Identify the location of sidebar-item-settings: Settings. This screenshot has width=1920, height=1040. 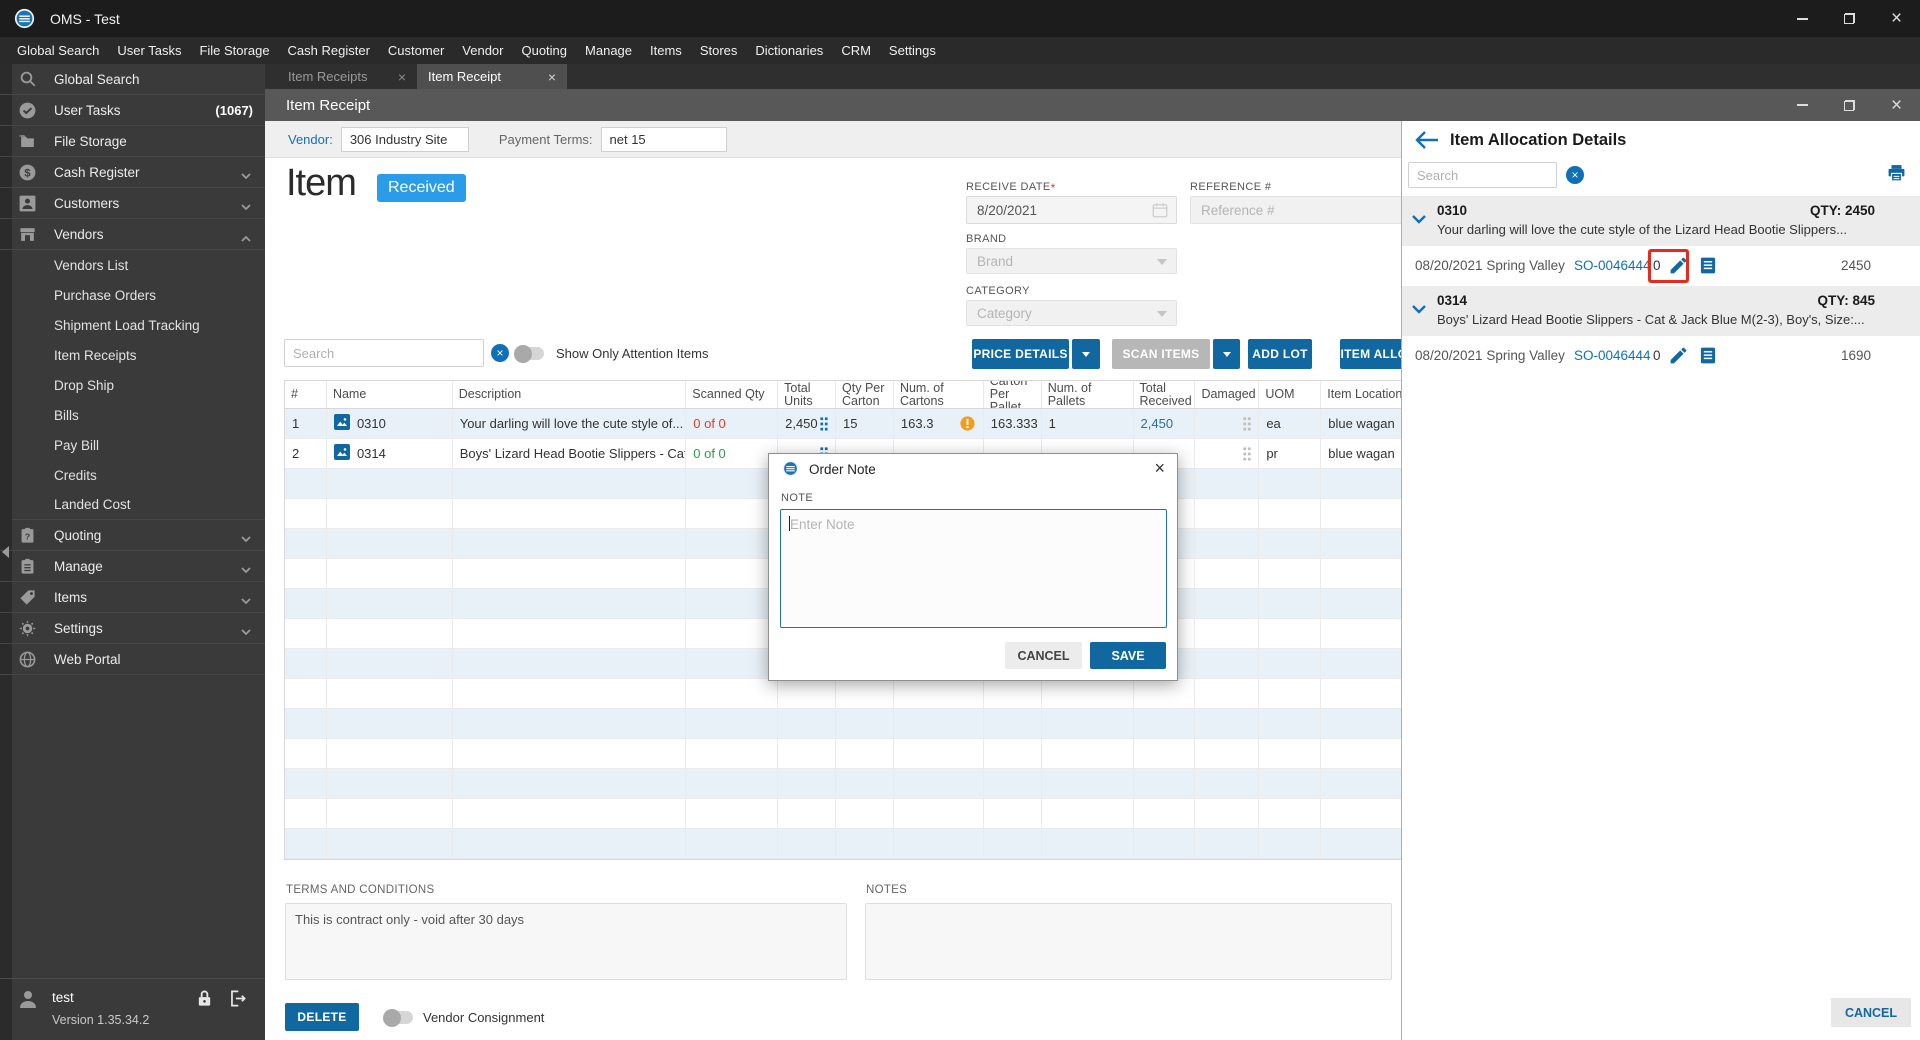
(132, 628).